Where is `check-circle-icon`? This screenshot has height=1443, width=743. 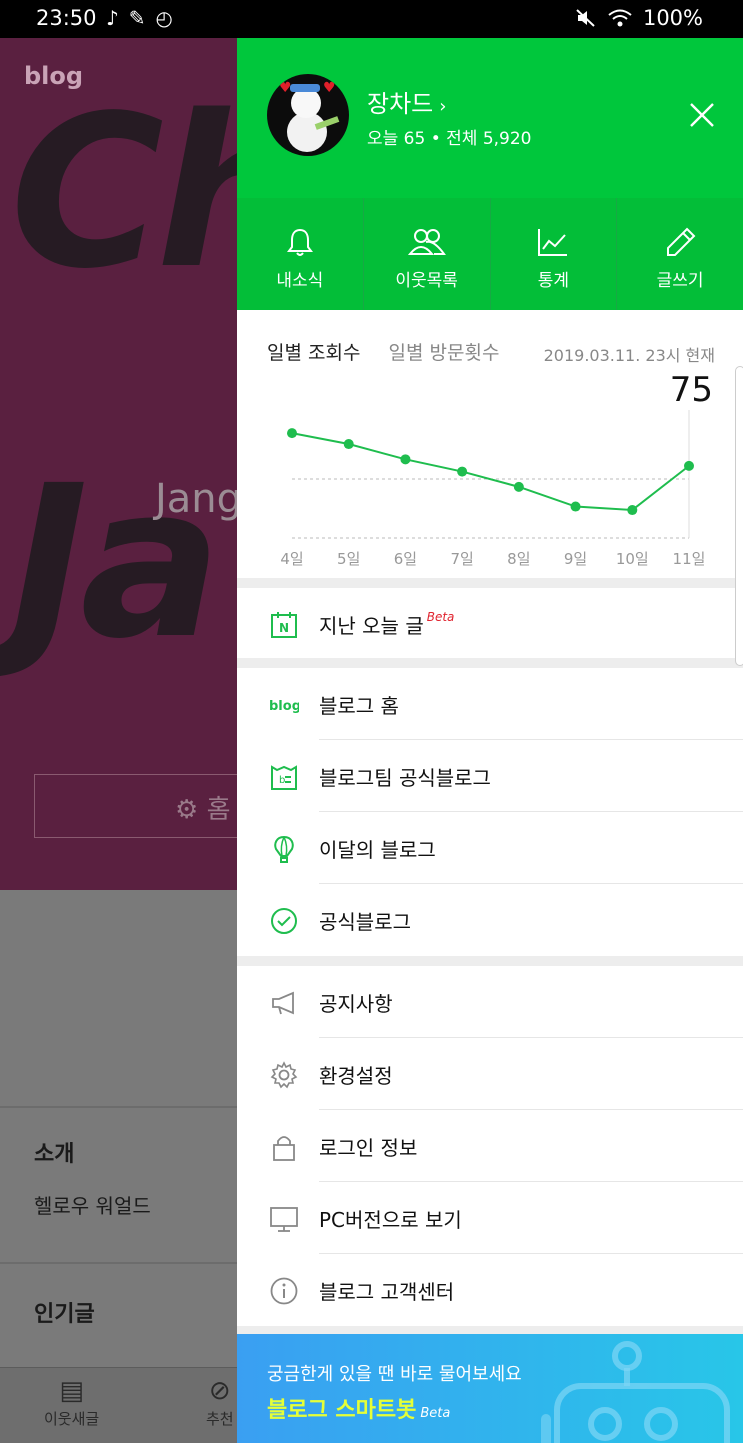
check-circle-icon is located at coordinates (284, 921).